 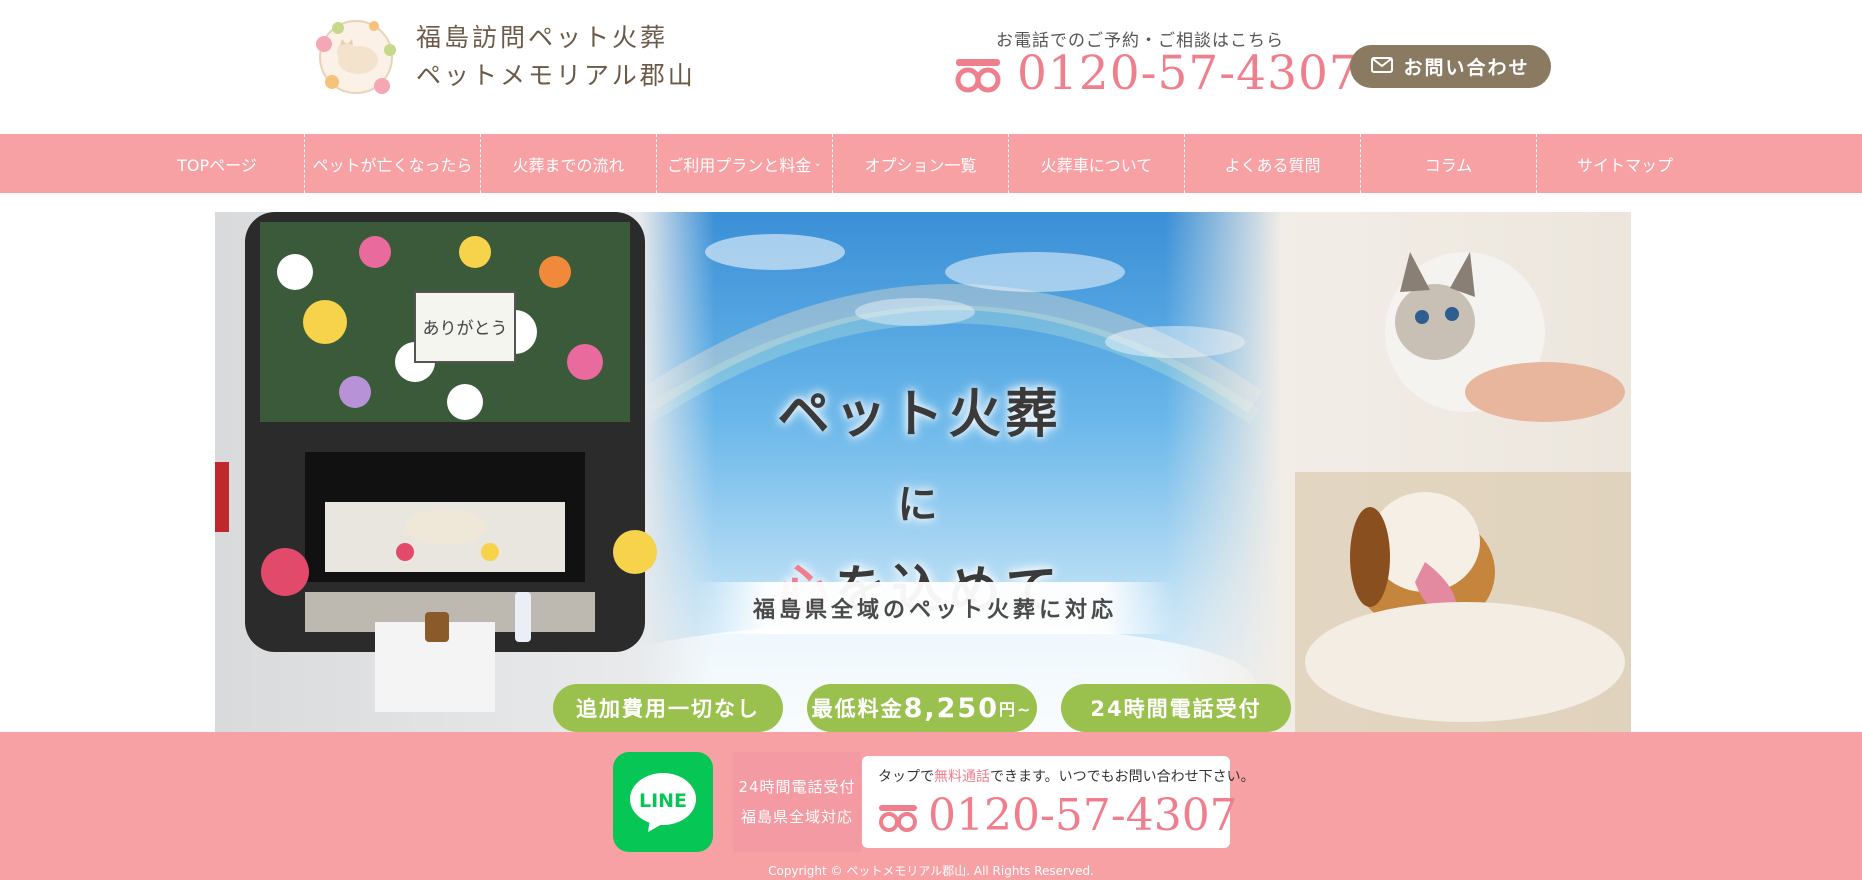 I want to click on badge-no-extra-fee: 追加費用一切なし, so click(x=668, y=708).